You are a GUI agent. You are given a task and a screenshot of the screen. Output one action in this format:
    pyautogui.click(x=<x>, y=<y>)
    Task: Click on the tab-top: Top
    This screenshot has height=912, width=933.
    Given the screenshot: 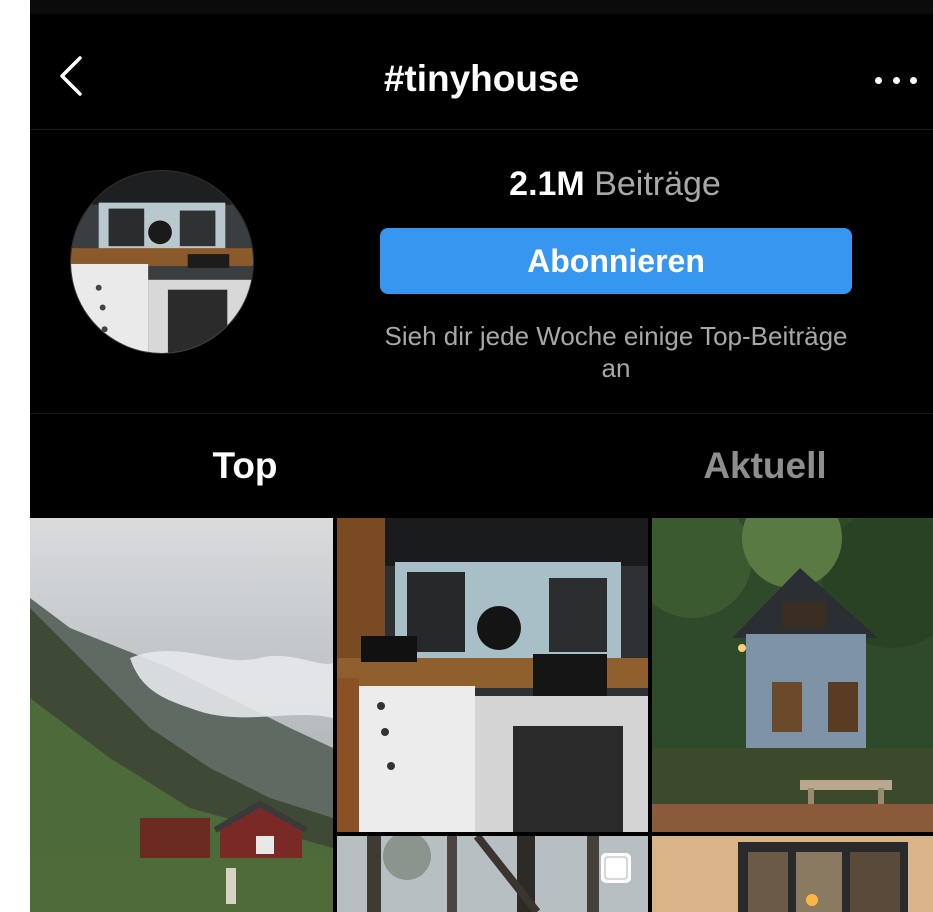 What is the action you would take?
    pyautogui.click(x=245, y=466)
    